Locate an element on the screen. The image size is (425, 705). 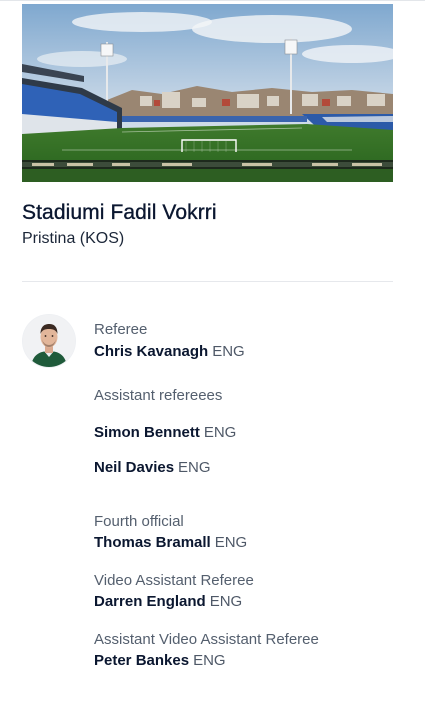
var-entry: Darren England ENG is located at coordinates (168, 601).